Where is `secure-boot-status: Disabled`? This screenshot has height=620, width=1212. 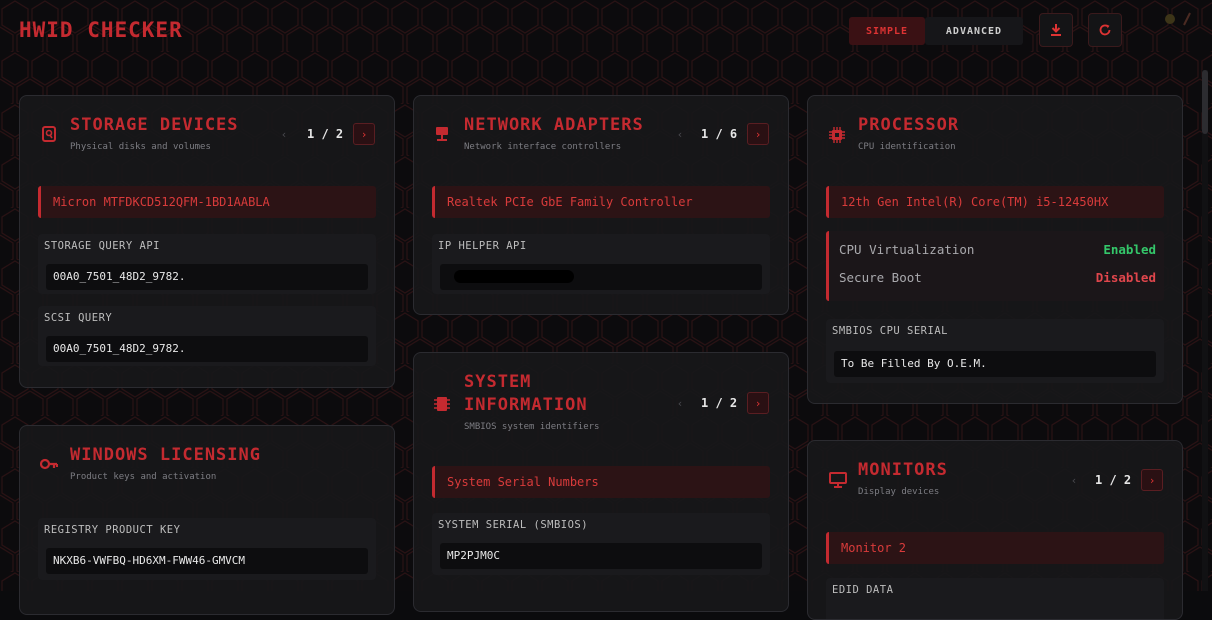 secure-boot-status: Disabled is located at coordinates (1125, 277).